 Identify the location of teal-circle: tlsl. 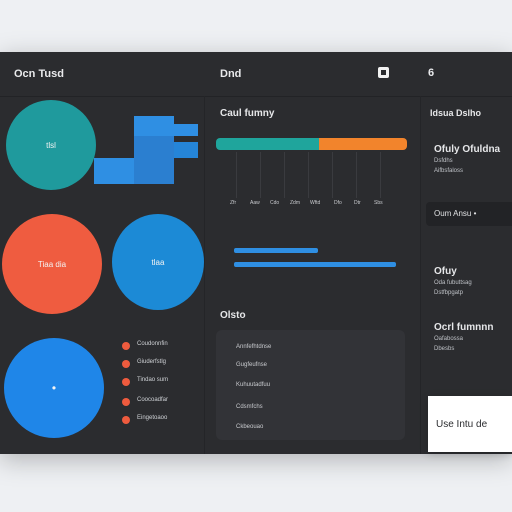
(51, 145).